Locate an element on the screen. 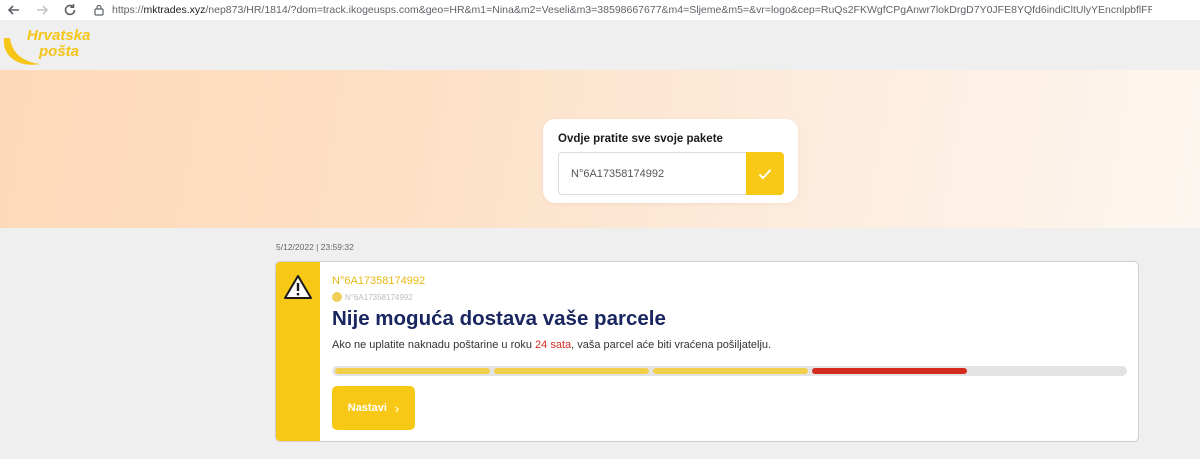  alert-tracking-sub: N°6A17358174992 is located at coordinates (372, 297).